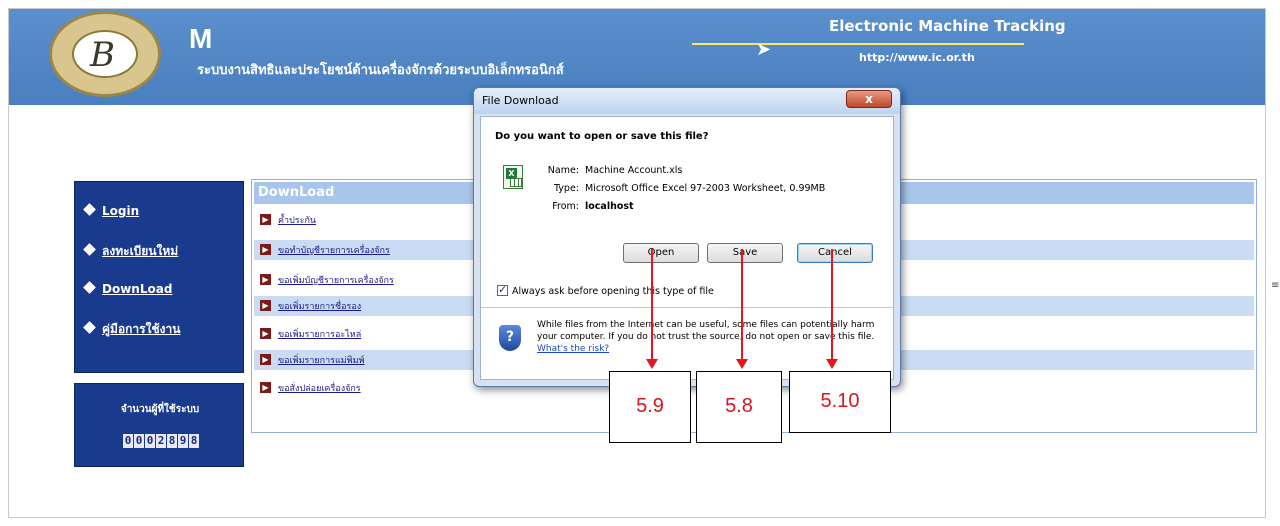  Describe the element at coordinates (687, 101) in the screenshot. I see `dialog-titlebar: File Download x` at that location.